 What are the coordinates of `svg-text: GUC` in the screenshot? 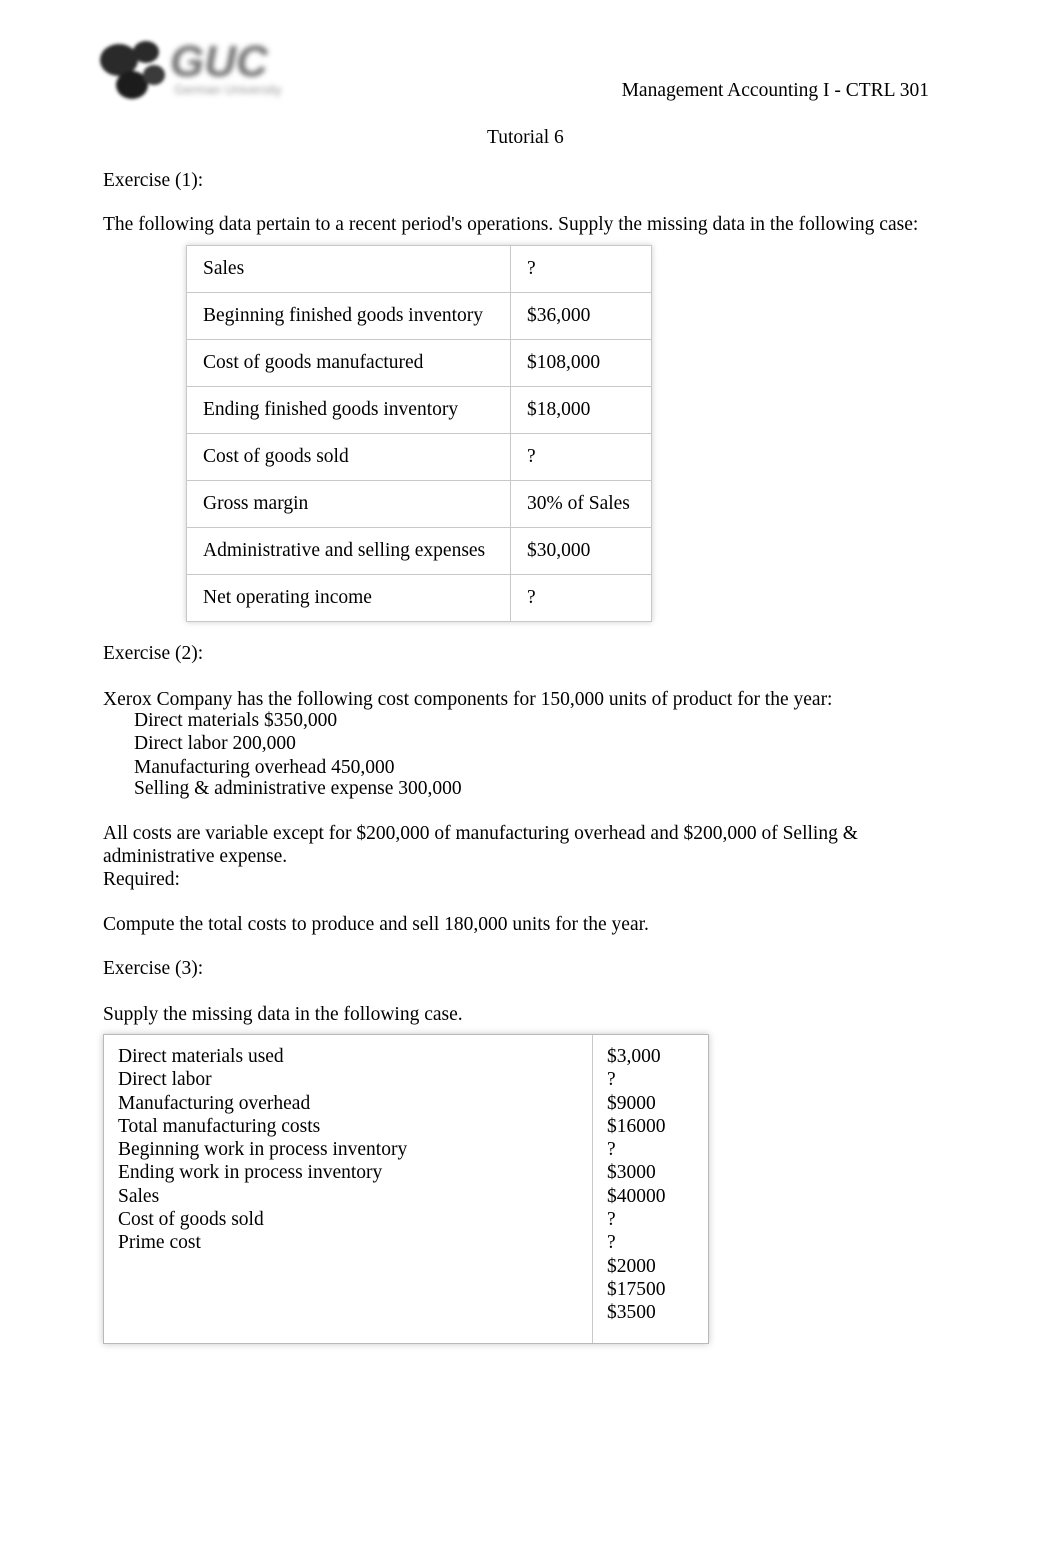 It's located at (219, 61).